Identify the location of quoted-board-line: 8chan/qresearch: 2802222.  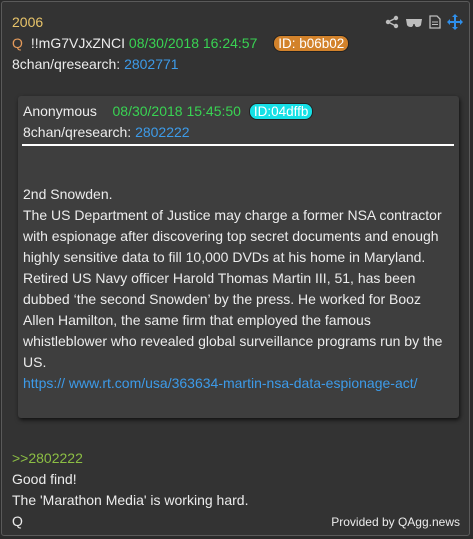
(106, 132).